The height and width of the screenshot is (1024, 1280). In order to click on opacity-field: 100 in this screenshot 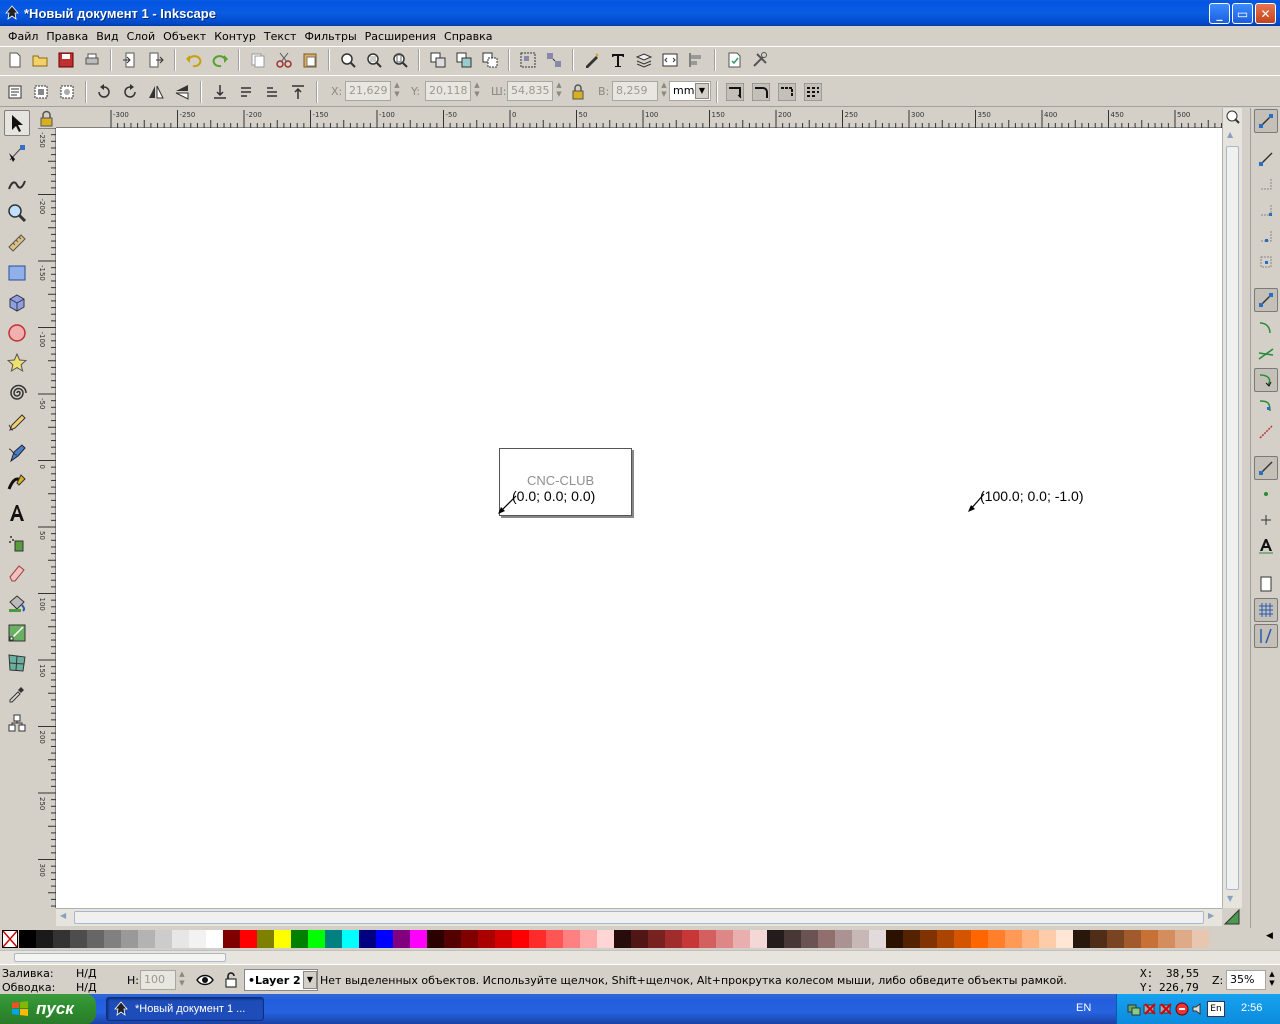, I will do `click(158, 980)`.